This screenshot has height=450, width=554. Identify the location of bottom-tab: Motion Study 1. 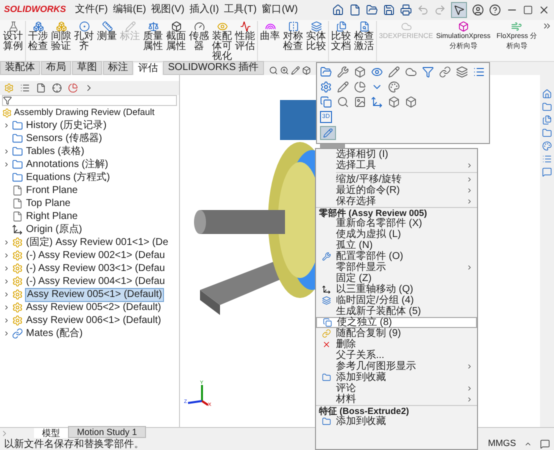
(107, 432).